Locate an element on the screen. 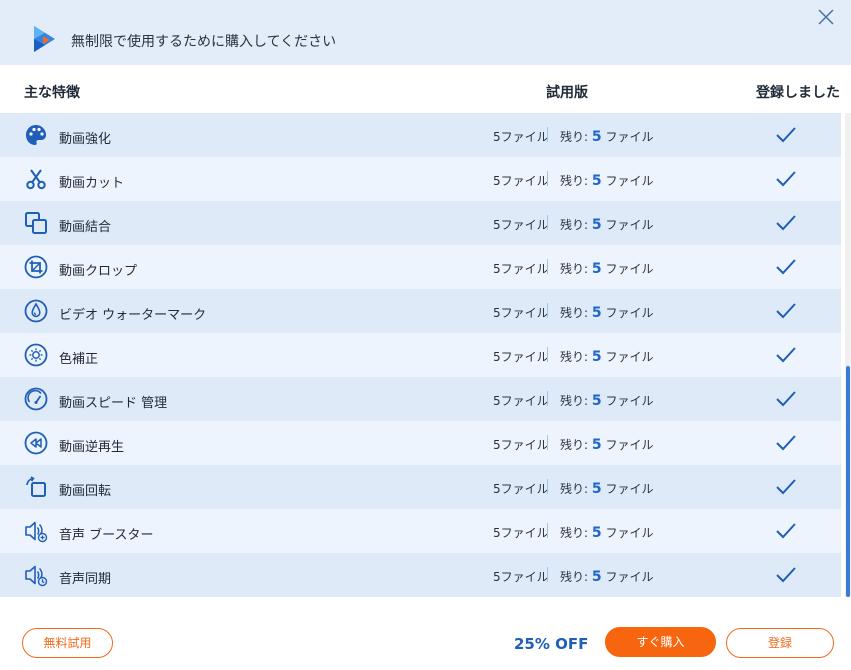  speedometer-icon is located at coordinates (36, 399).